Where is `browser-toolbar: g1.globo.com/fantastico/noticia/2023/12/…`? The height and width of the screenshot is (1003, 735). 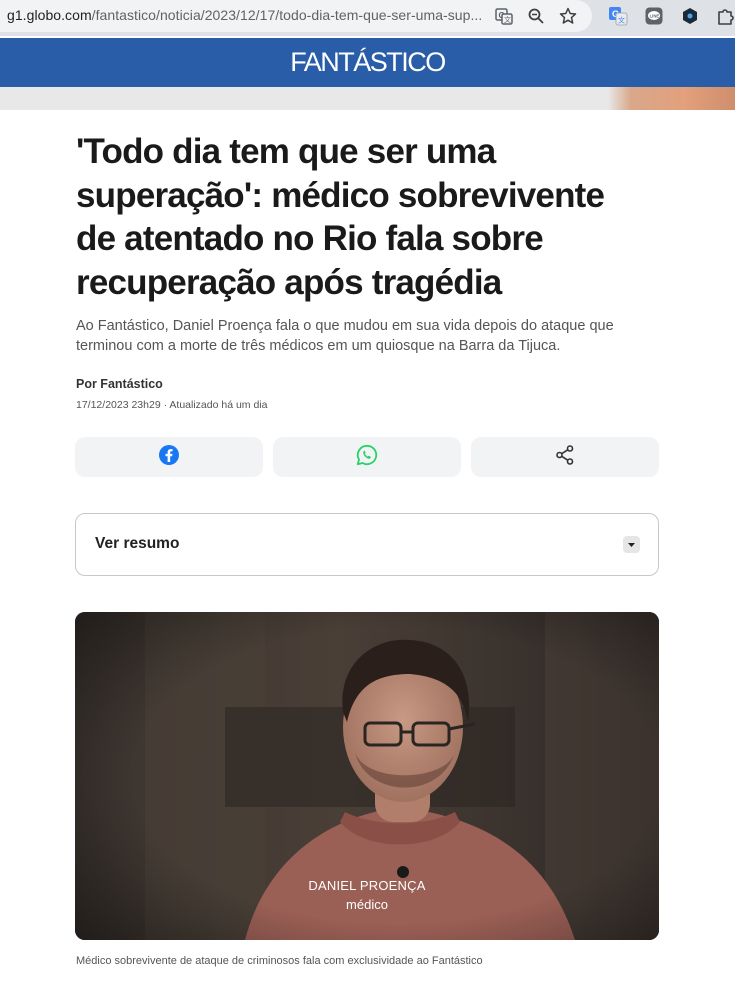
browser-toolbar: g1.globo.com/fantastico/noticia/2023/12/… is located at coordinates (367, 18).